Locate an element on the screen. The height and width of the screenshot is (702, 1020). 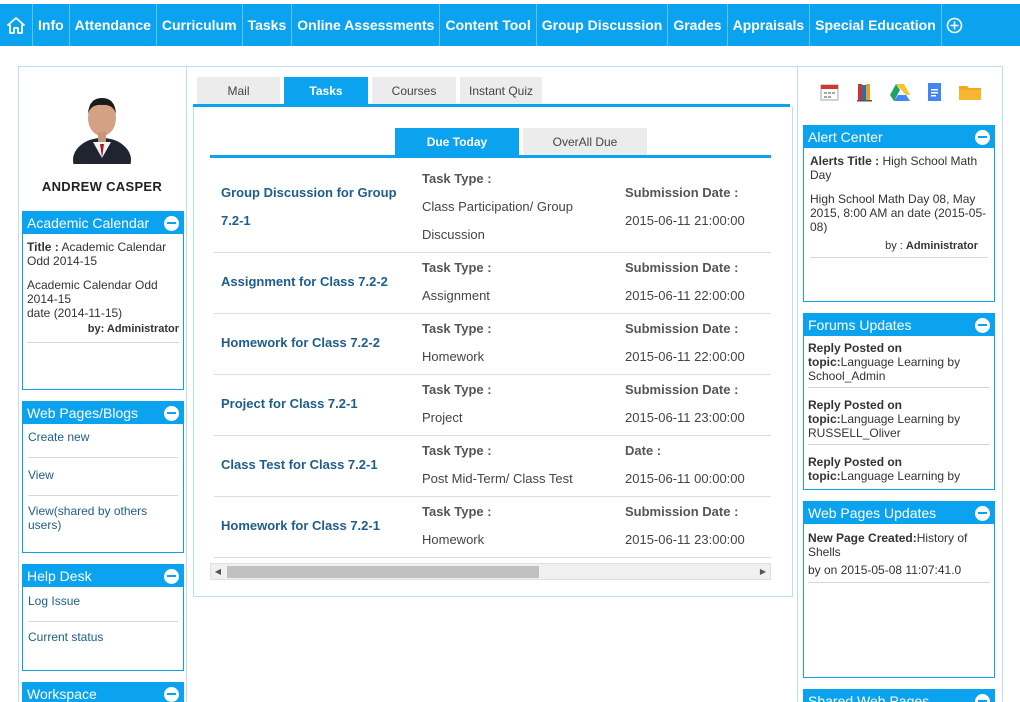
alert-center-title: Alert Center is located at coordinates (845, 137).